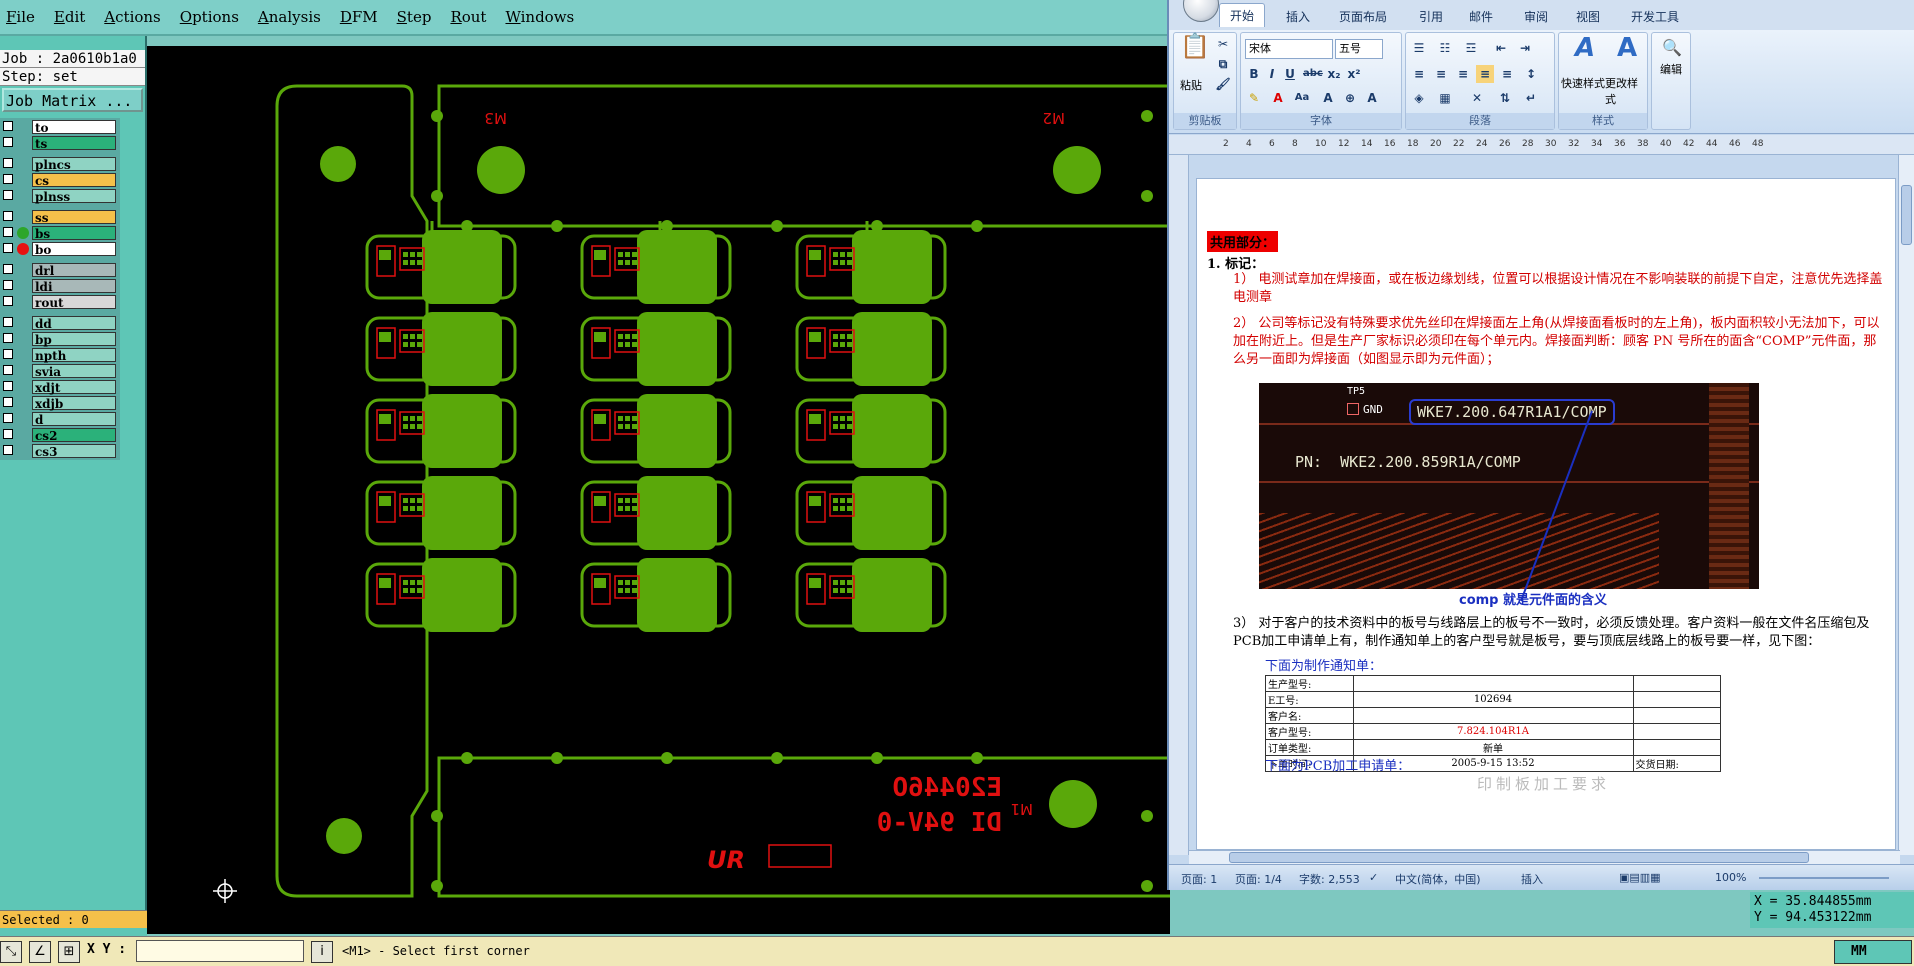 The width and height of the screenshot is (1914, 966). Describe the element at coordinates (1350, 98) in the screenshot. I see `enclose-char-icon: ⊕` at that location.